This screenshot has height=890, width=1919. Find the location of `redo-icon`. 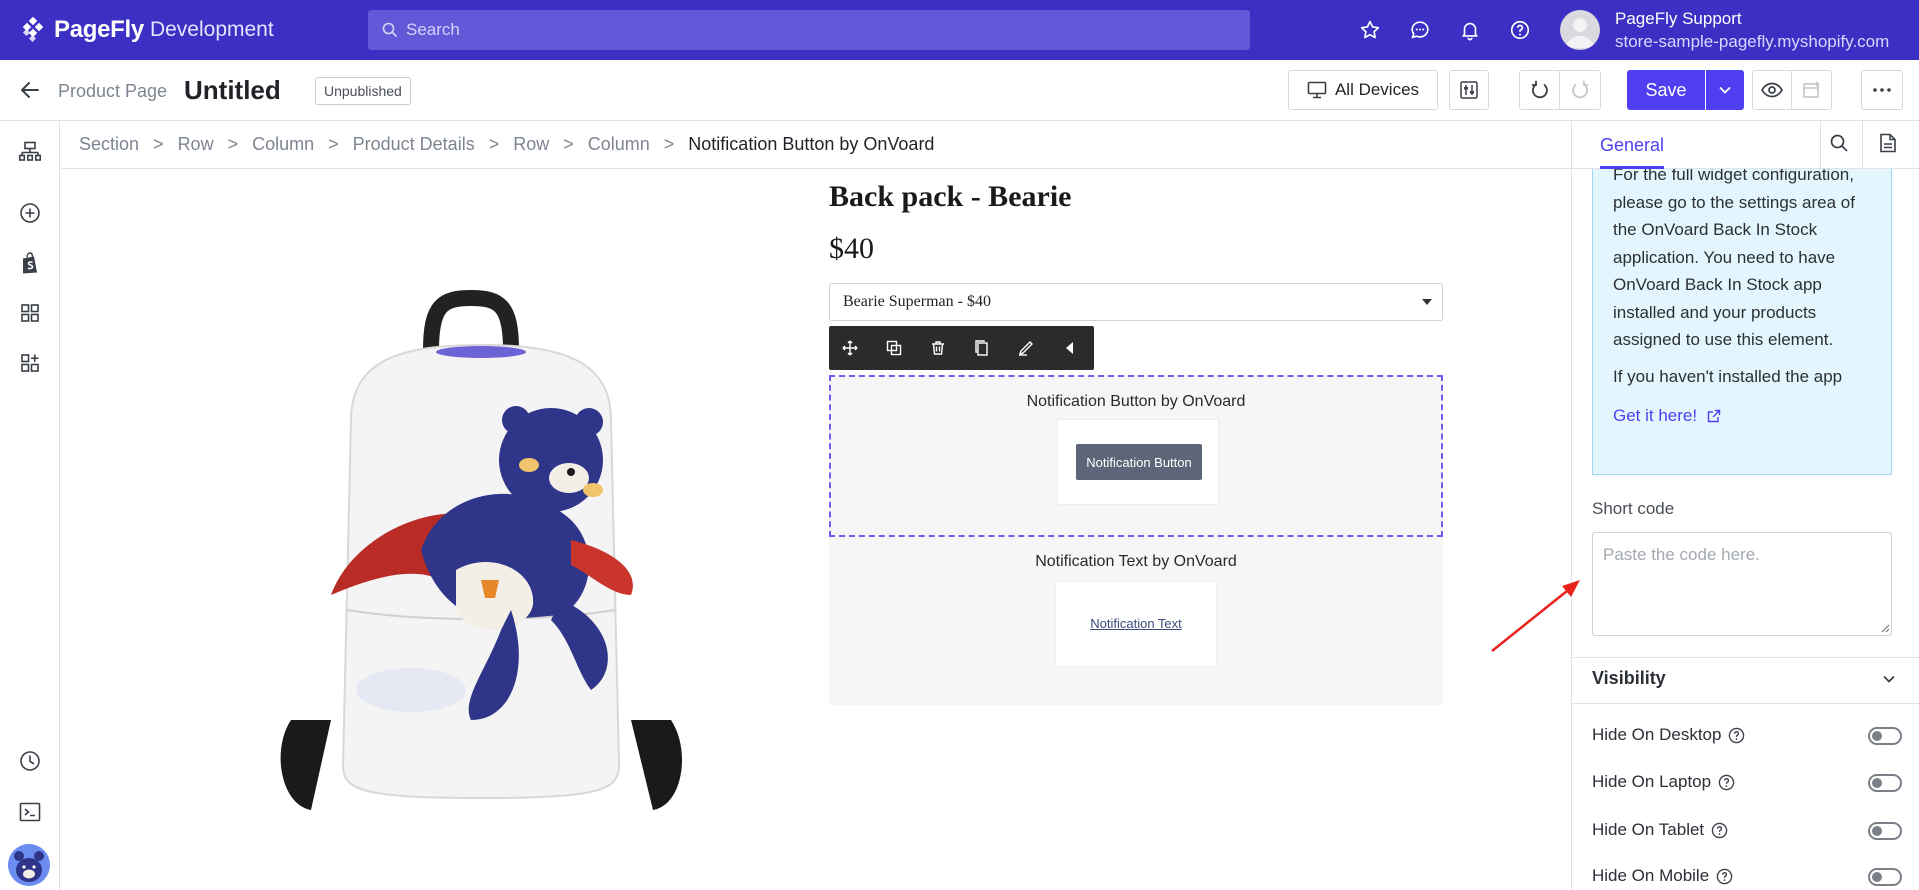

redo-icon is located at coordinates (1580, 90).